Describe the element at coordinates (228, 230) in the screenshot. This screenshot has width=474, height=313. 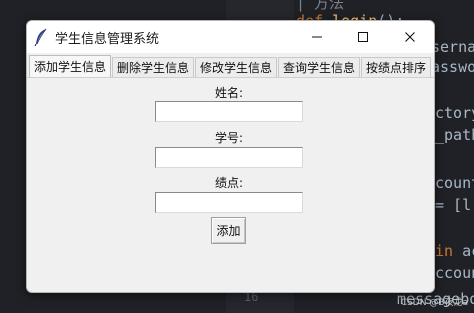
I see `add-button: 添加` at that location.